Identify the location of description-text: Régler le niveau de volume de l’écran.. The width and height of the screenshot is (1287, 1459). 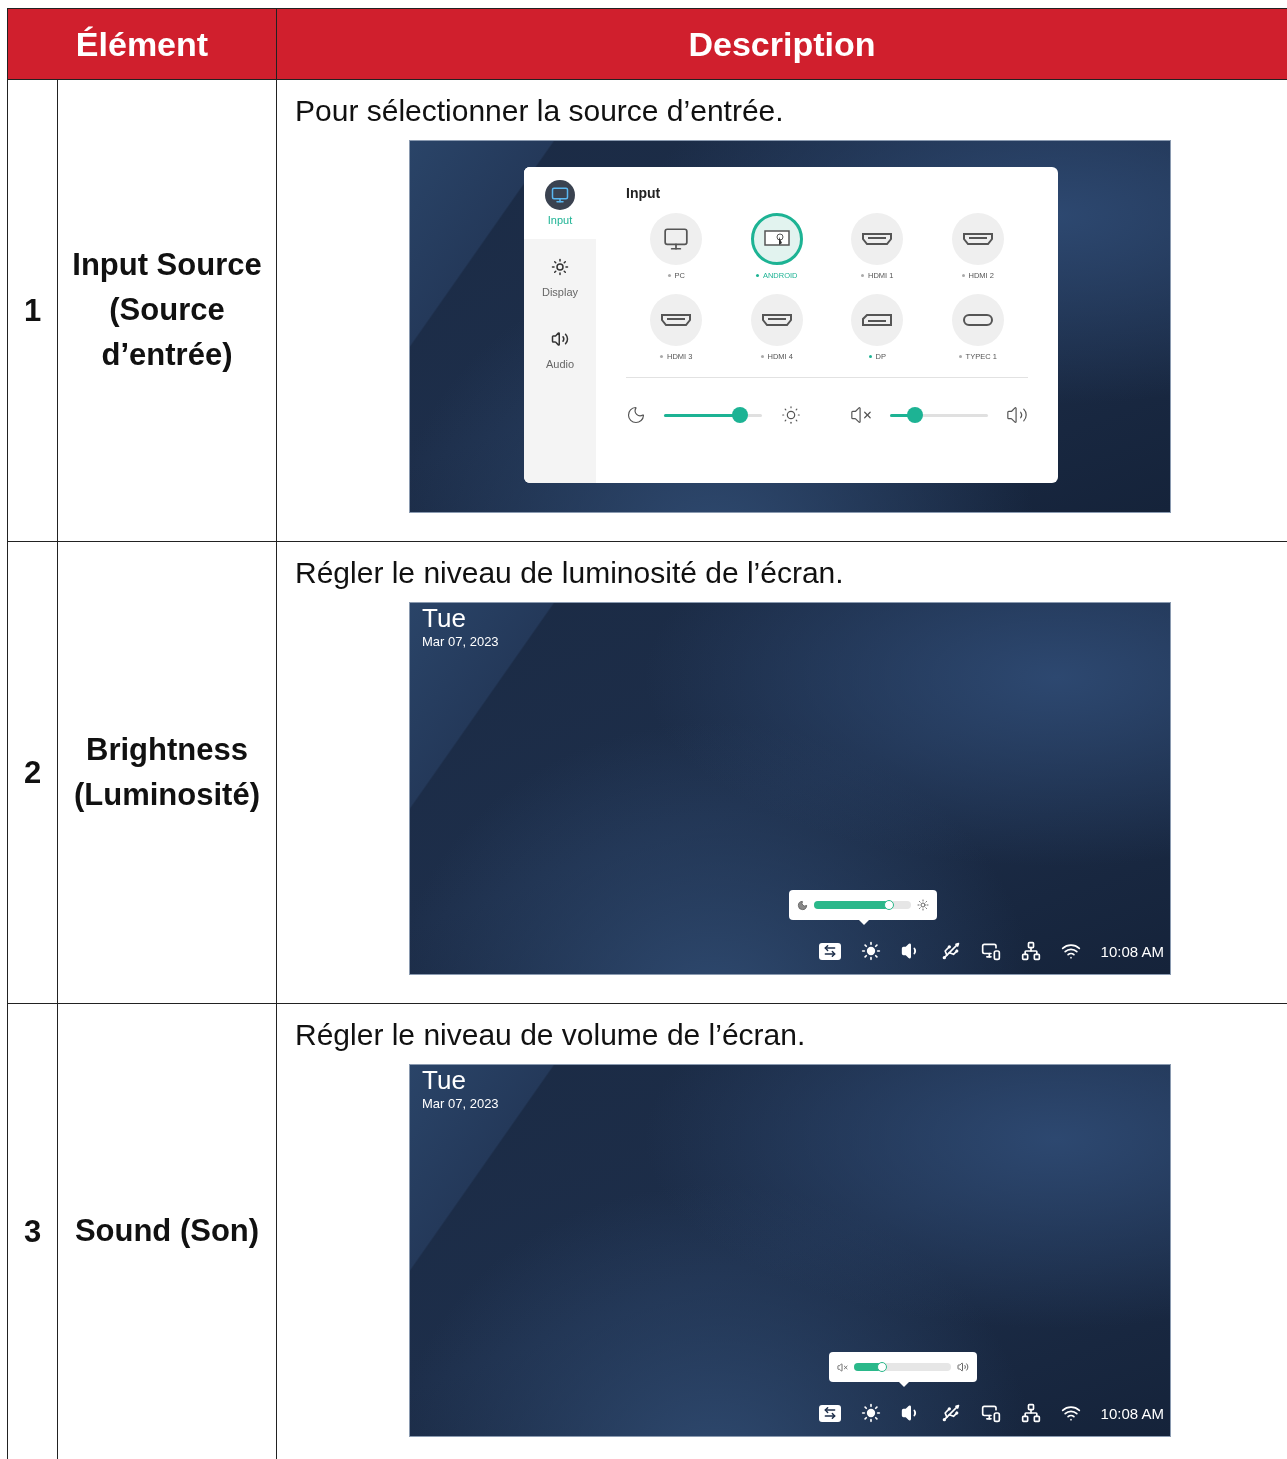
(551, 1035).